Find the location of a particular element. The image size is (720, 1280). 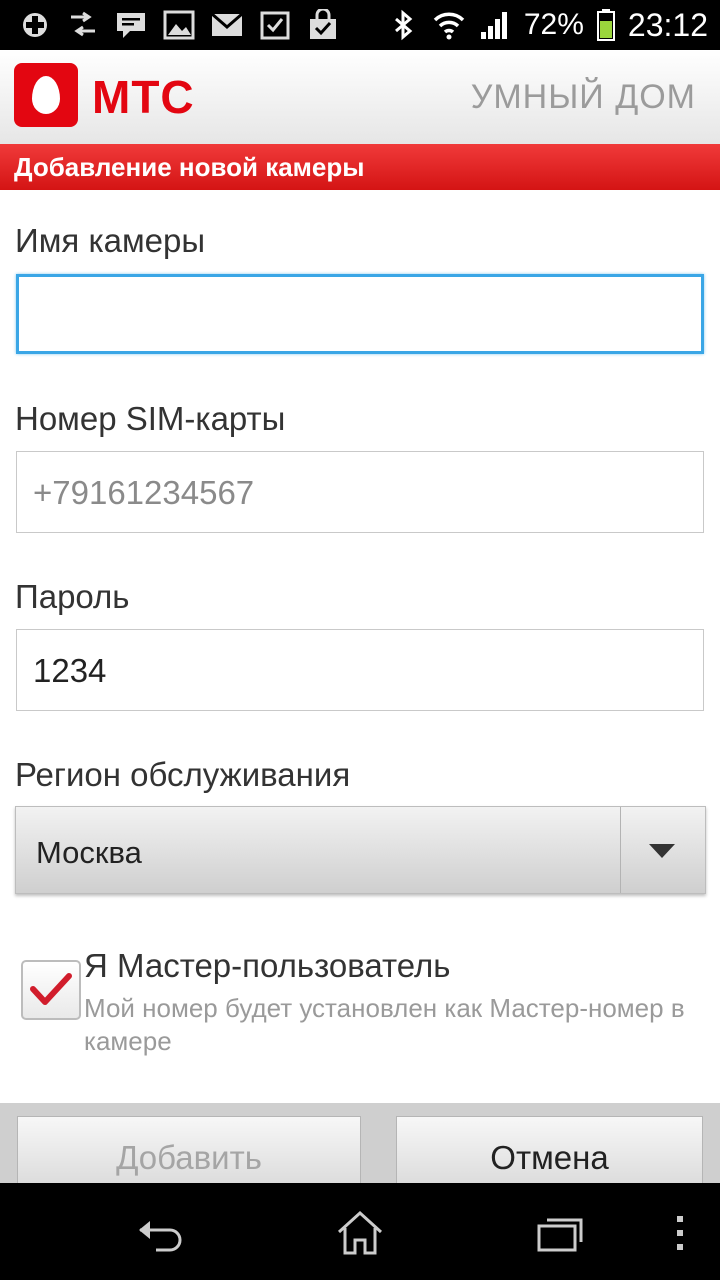

gmail-icon is located at coordinates (227, 25).